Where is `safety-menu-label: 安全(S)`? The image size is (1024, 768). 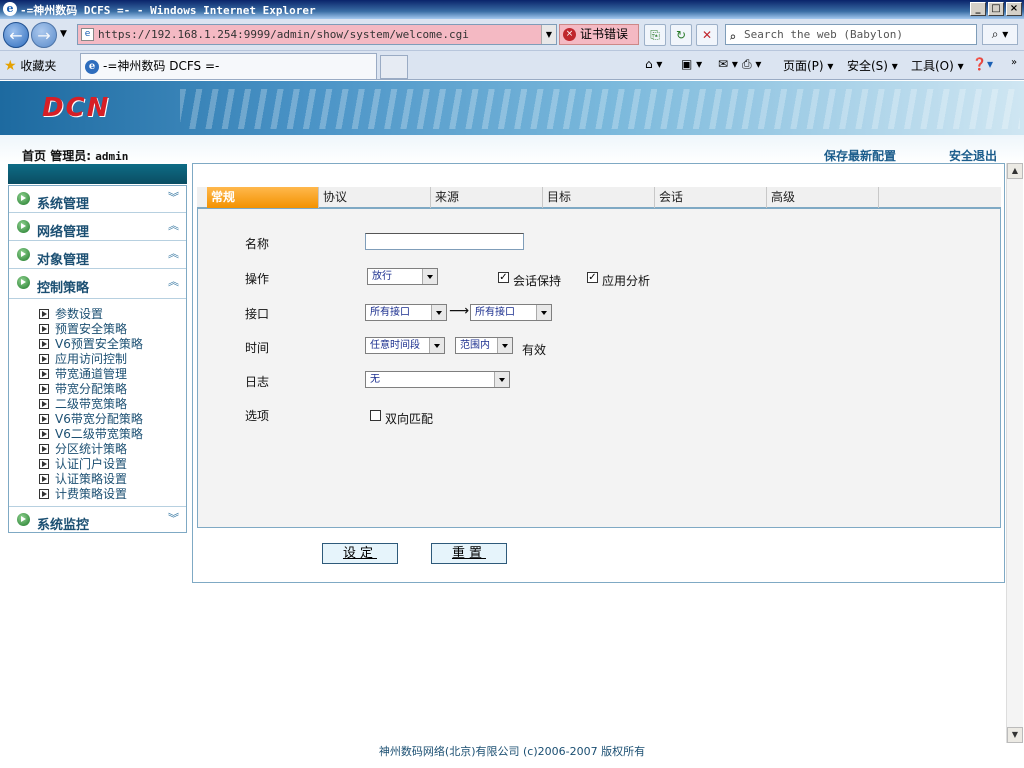
safety-menu-label: 安全(S) is located at coordinates (867, 66).